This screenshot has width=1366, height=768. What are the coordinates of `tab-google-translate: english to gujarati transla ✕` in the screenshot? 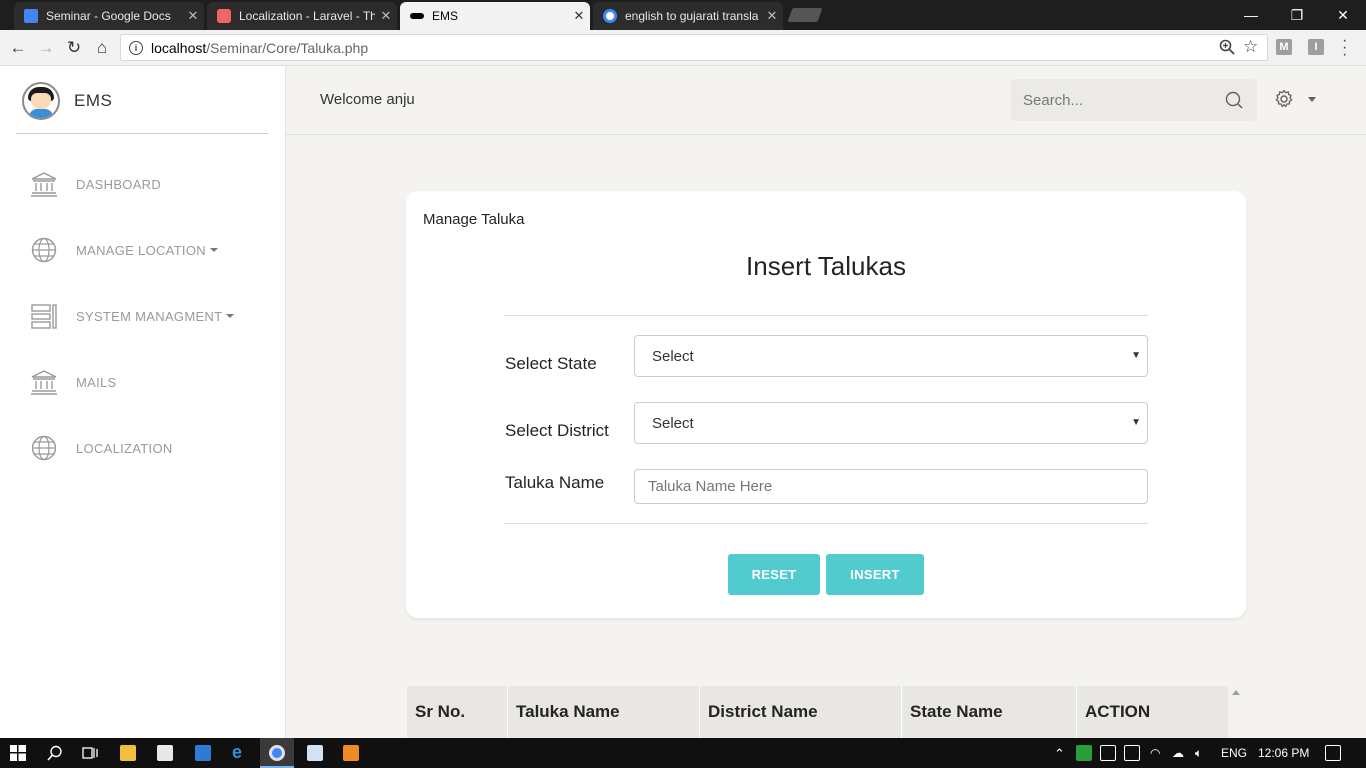 It's located at (688, 16).